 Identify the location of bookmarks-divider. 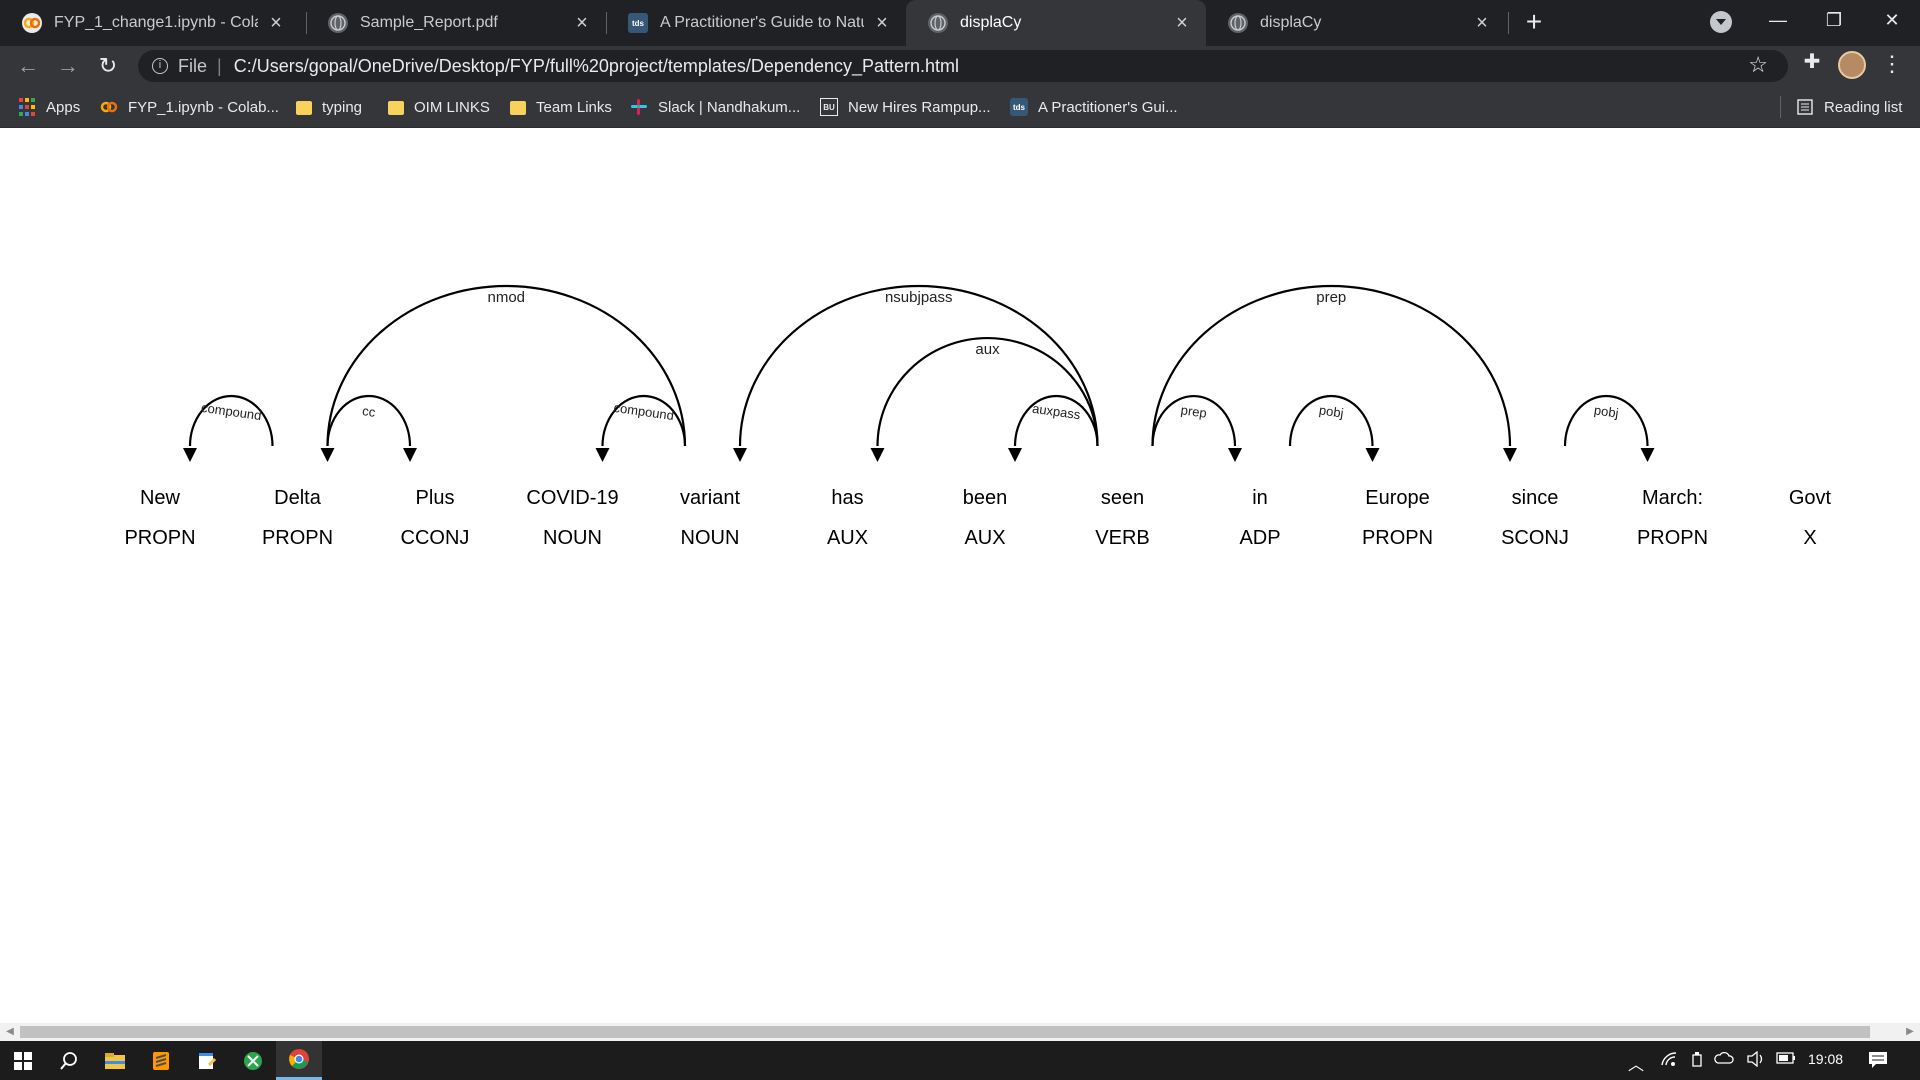
(1780, 107).